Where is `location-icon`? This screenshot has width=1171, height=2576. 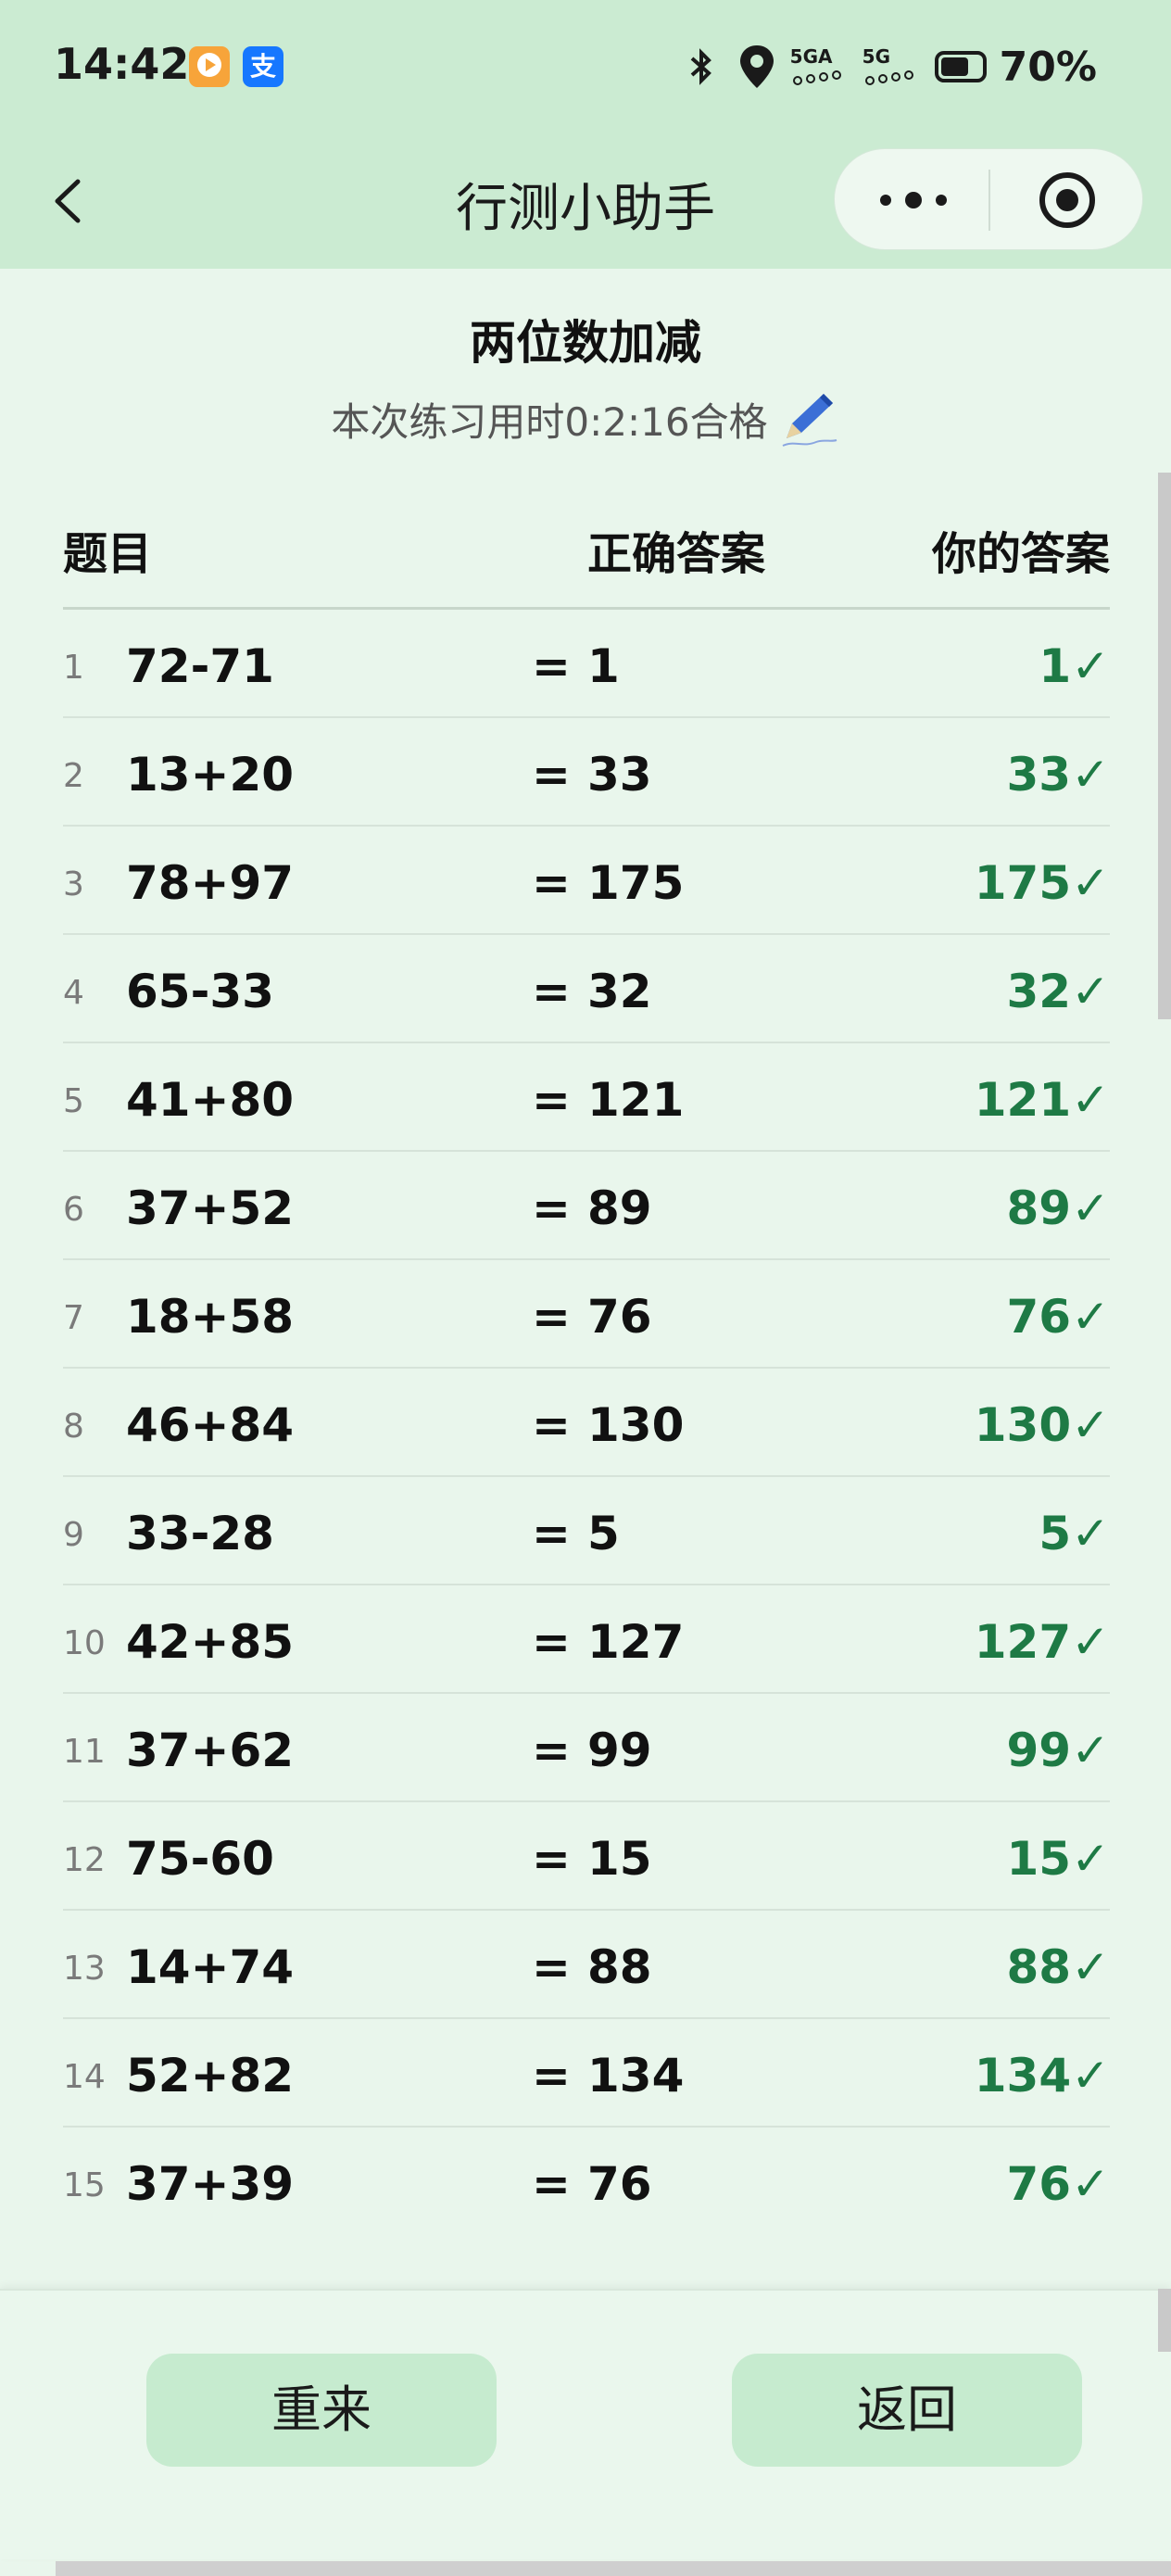 location-icon is located at coordinates (757, 66).